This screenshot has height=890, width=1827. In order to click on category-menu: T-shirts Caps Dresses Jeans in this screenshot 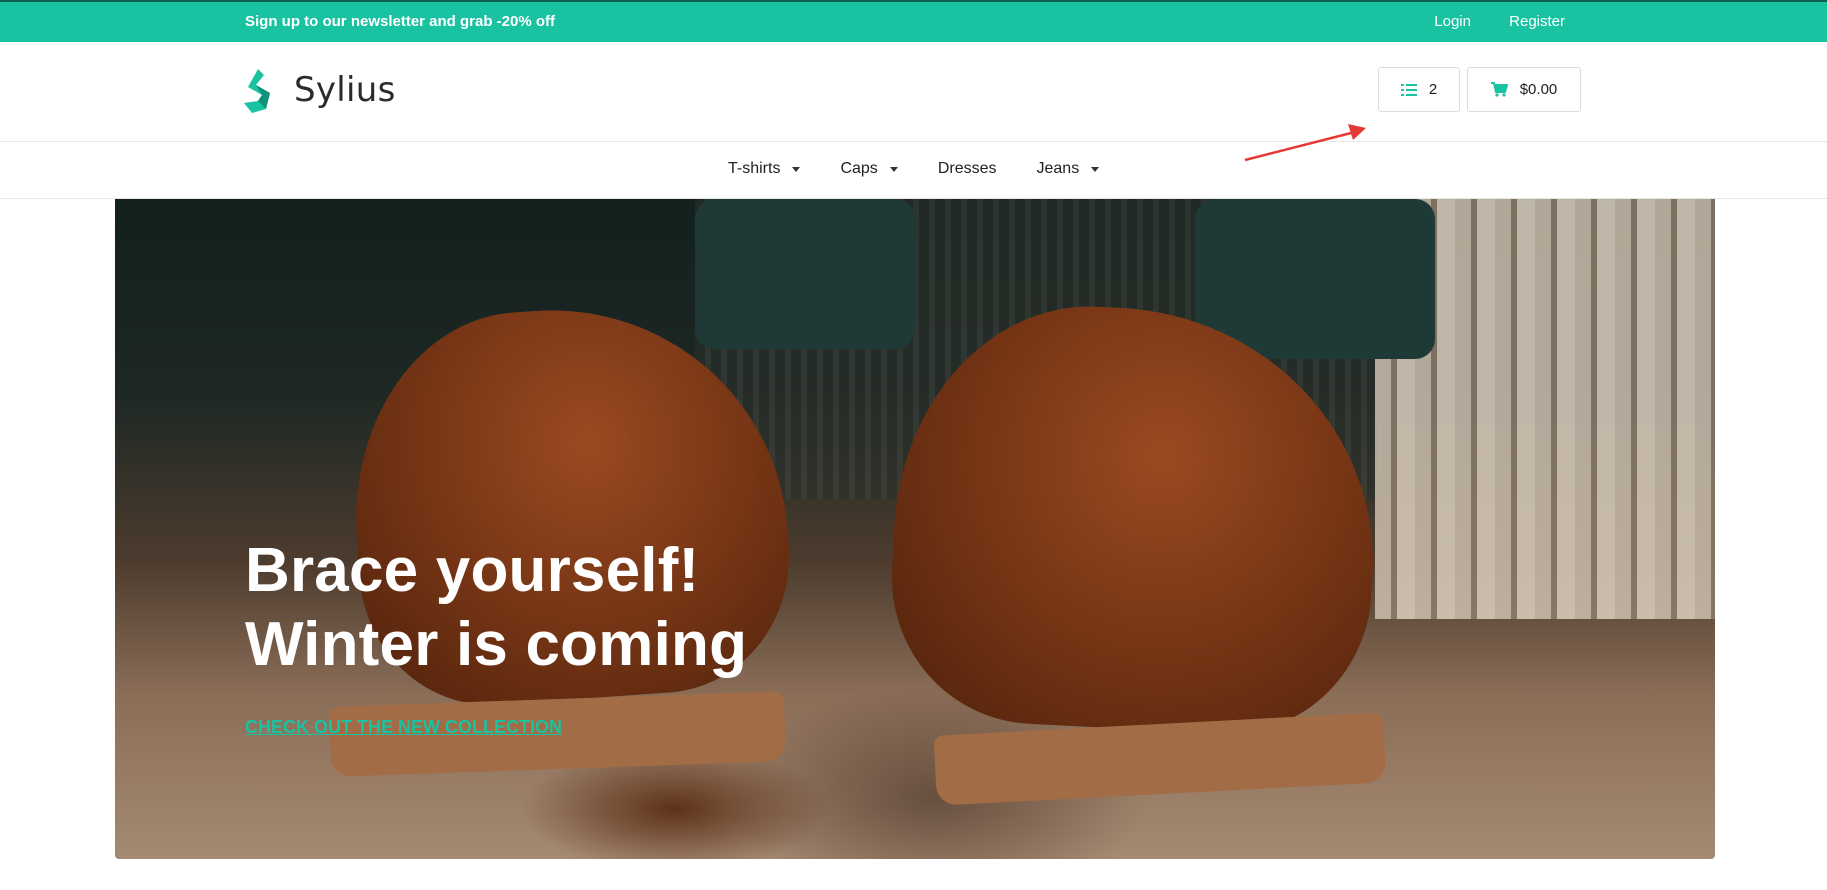, I will do `click(933, 169)`.